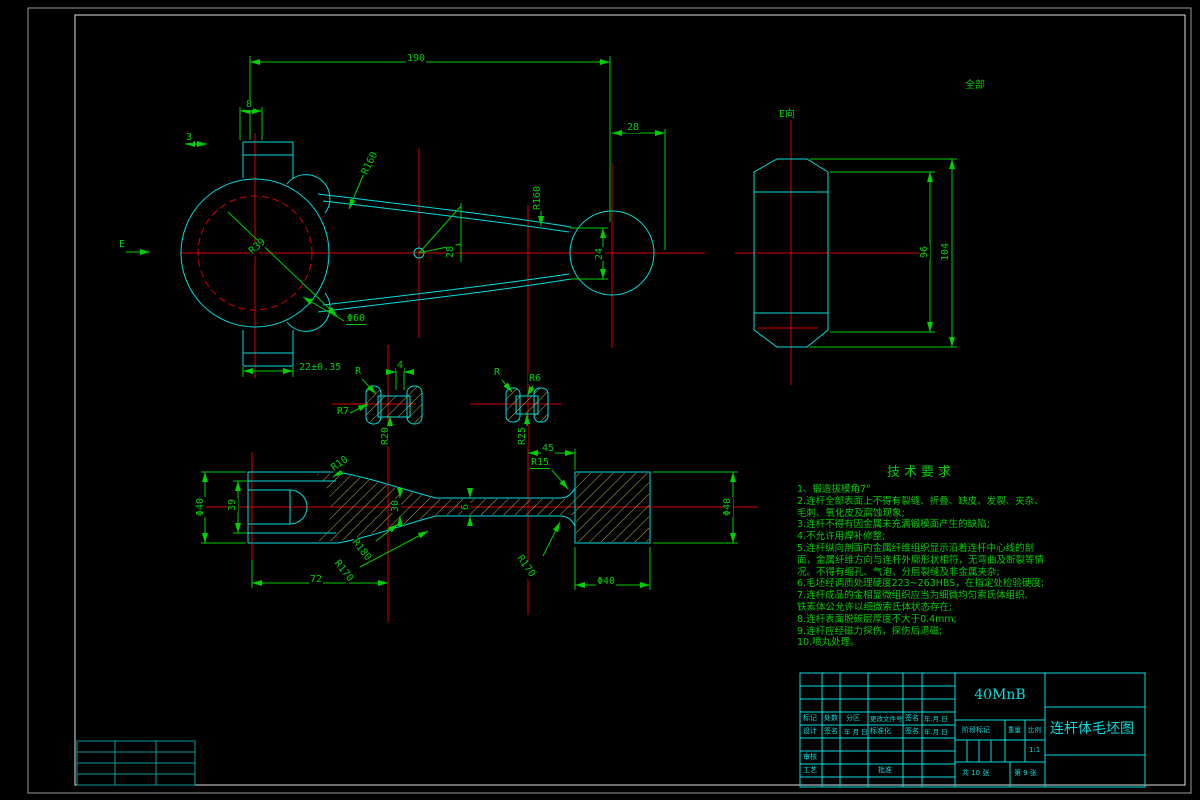 Image resolution: width=1200 pixels, height=800 pixels. Describe the element at coordinates (810, 770) in the screenshot. I see `tb-process: 工艺` at that location.